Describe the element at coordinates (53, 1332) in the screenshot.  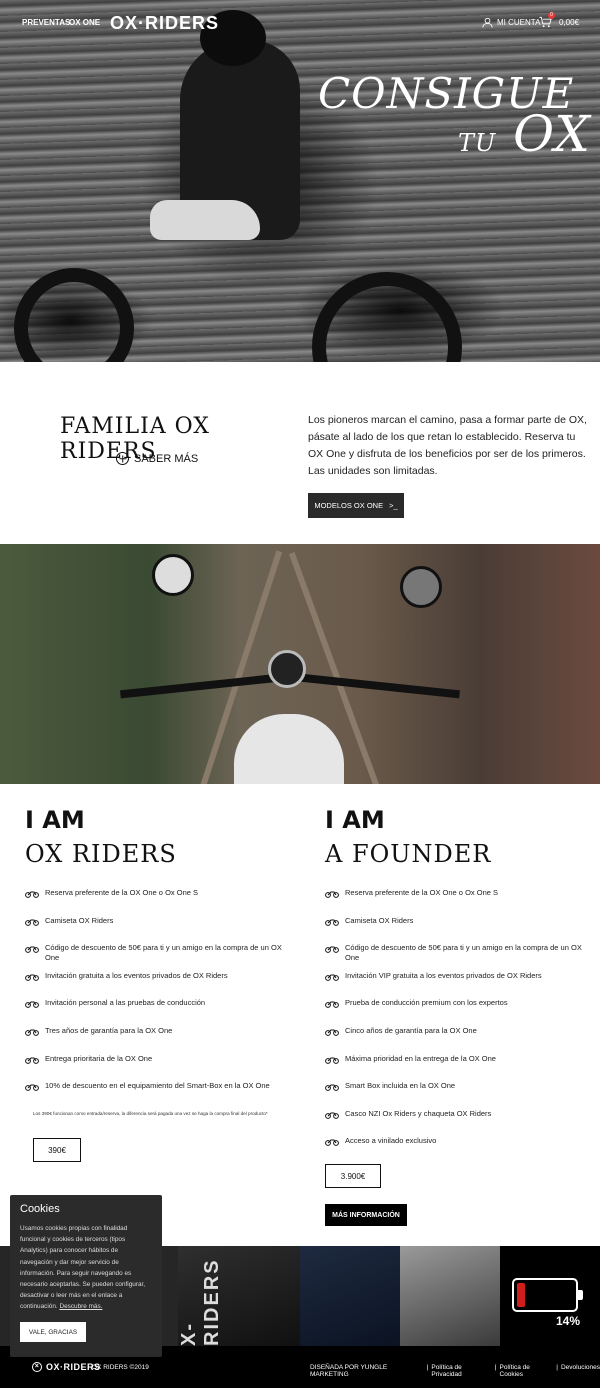
I see `cookie-accept-button: VALE, GRACIAS` at that location.